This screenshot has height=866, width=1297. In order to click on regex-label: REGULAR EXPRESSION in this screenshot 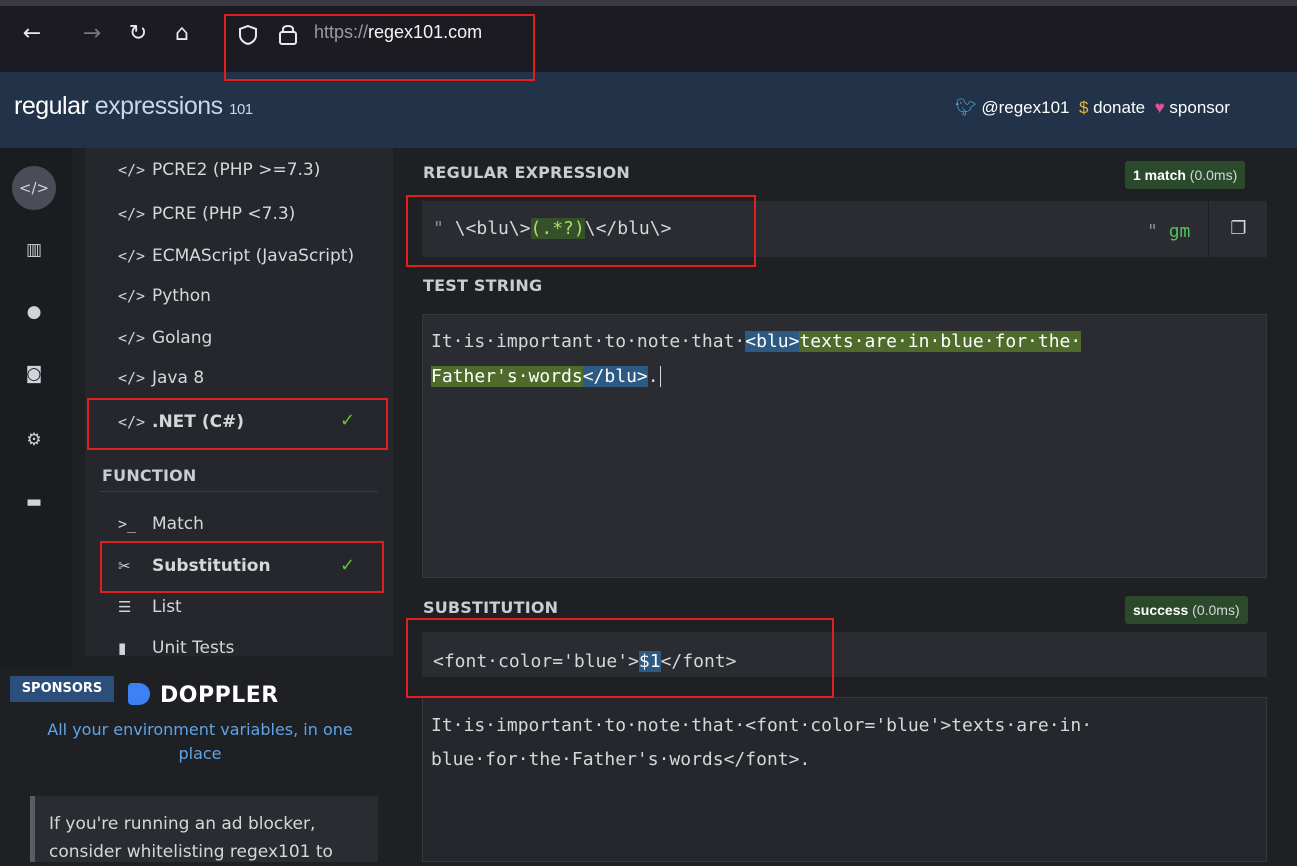, I will do `click(526, 172)`.